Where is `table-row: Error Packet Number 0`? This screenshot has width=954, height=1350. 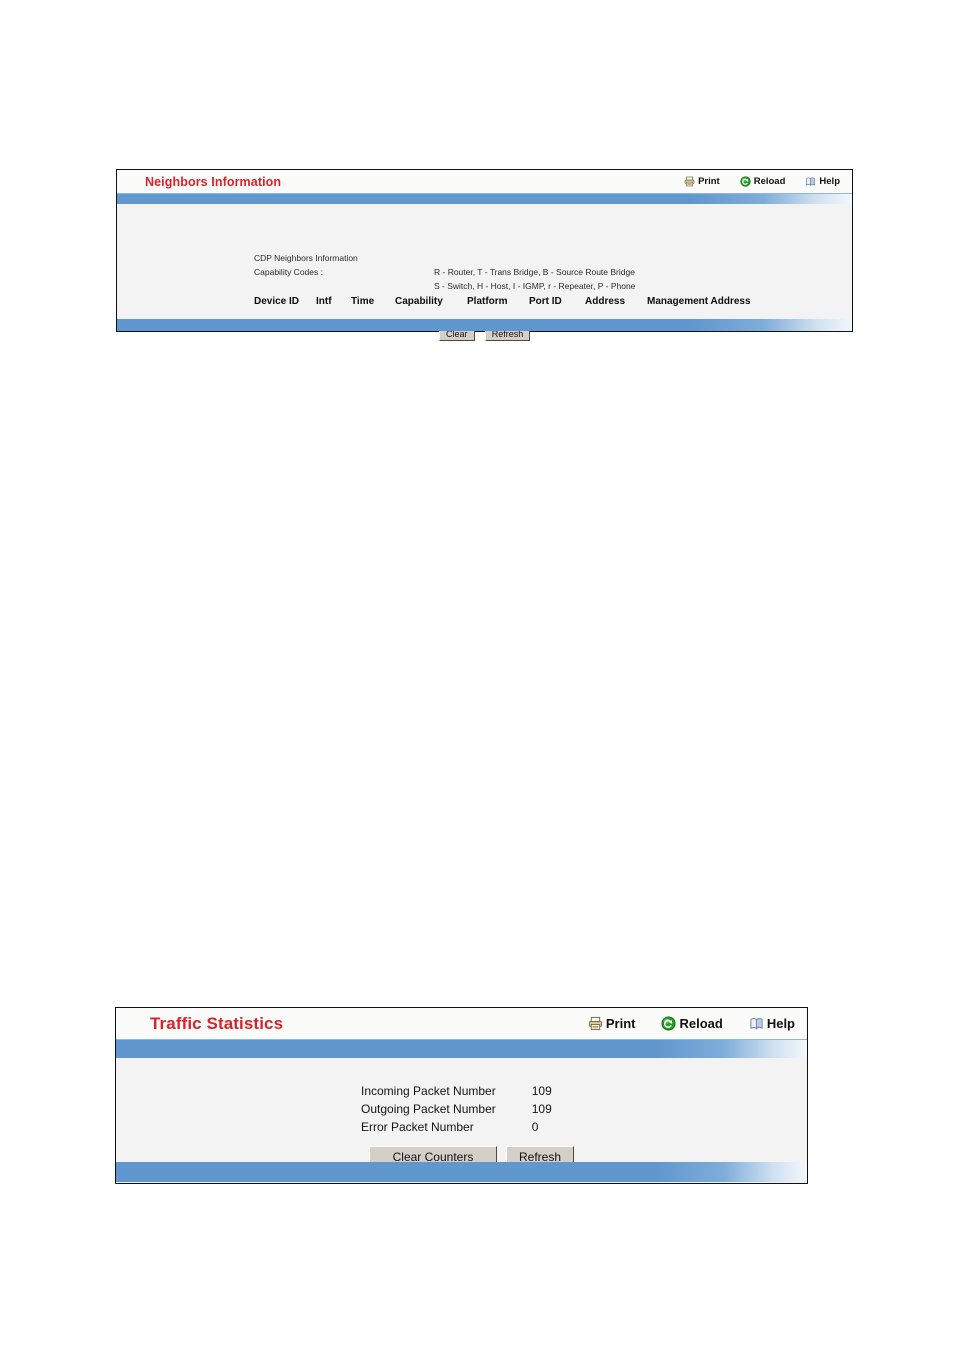 table-row: Error Packet Number 0 is located at coordinates (456, 1129).